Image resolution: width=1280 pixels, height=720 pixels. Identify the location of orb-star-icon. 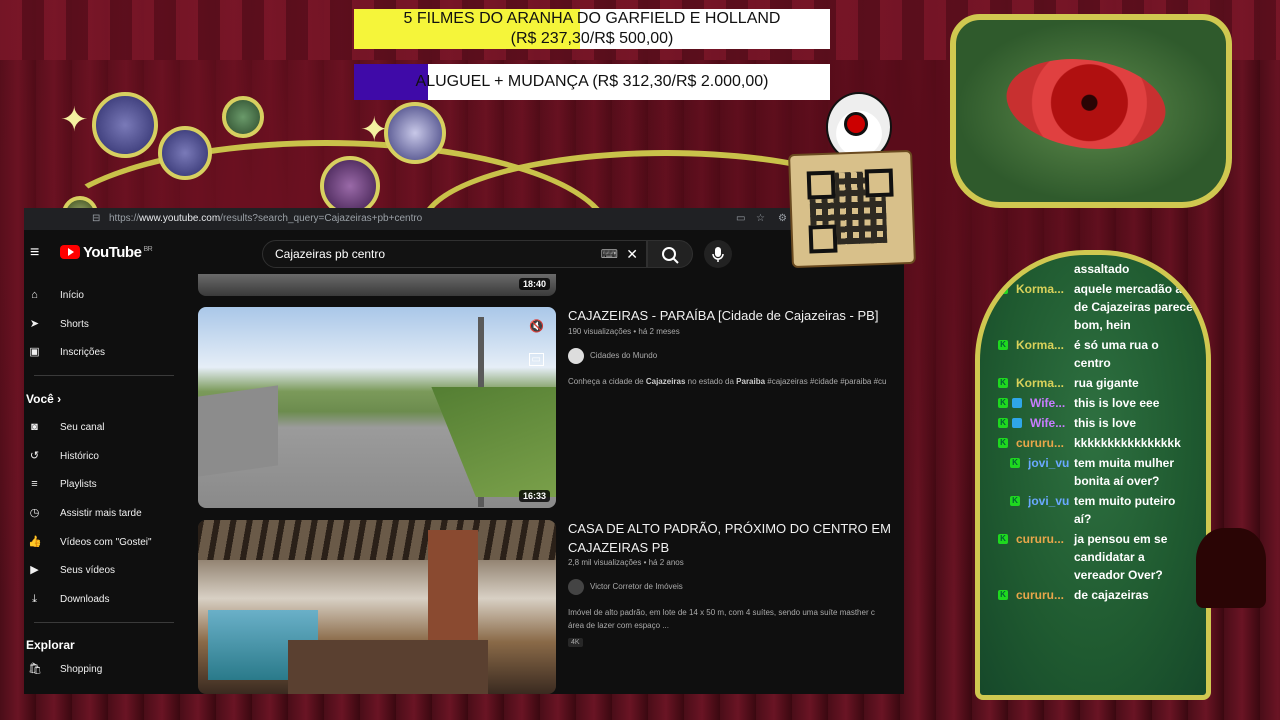
(243, 117).